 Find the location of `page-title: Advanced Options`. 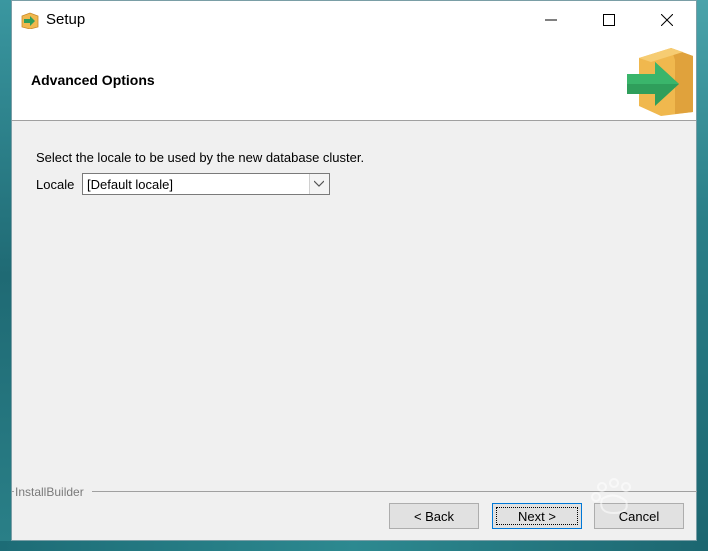

page-title: Advanced Options is located at coordinates (93, 80).